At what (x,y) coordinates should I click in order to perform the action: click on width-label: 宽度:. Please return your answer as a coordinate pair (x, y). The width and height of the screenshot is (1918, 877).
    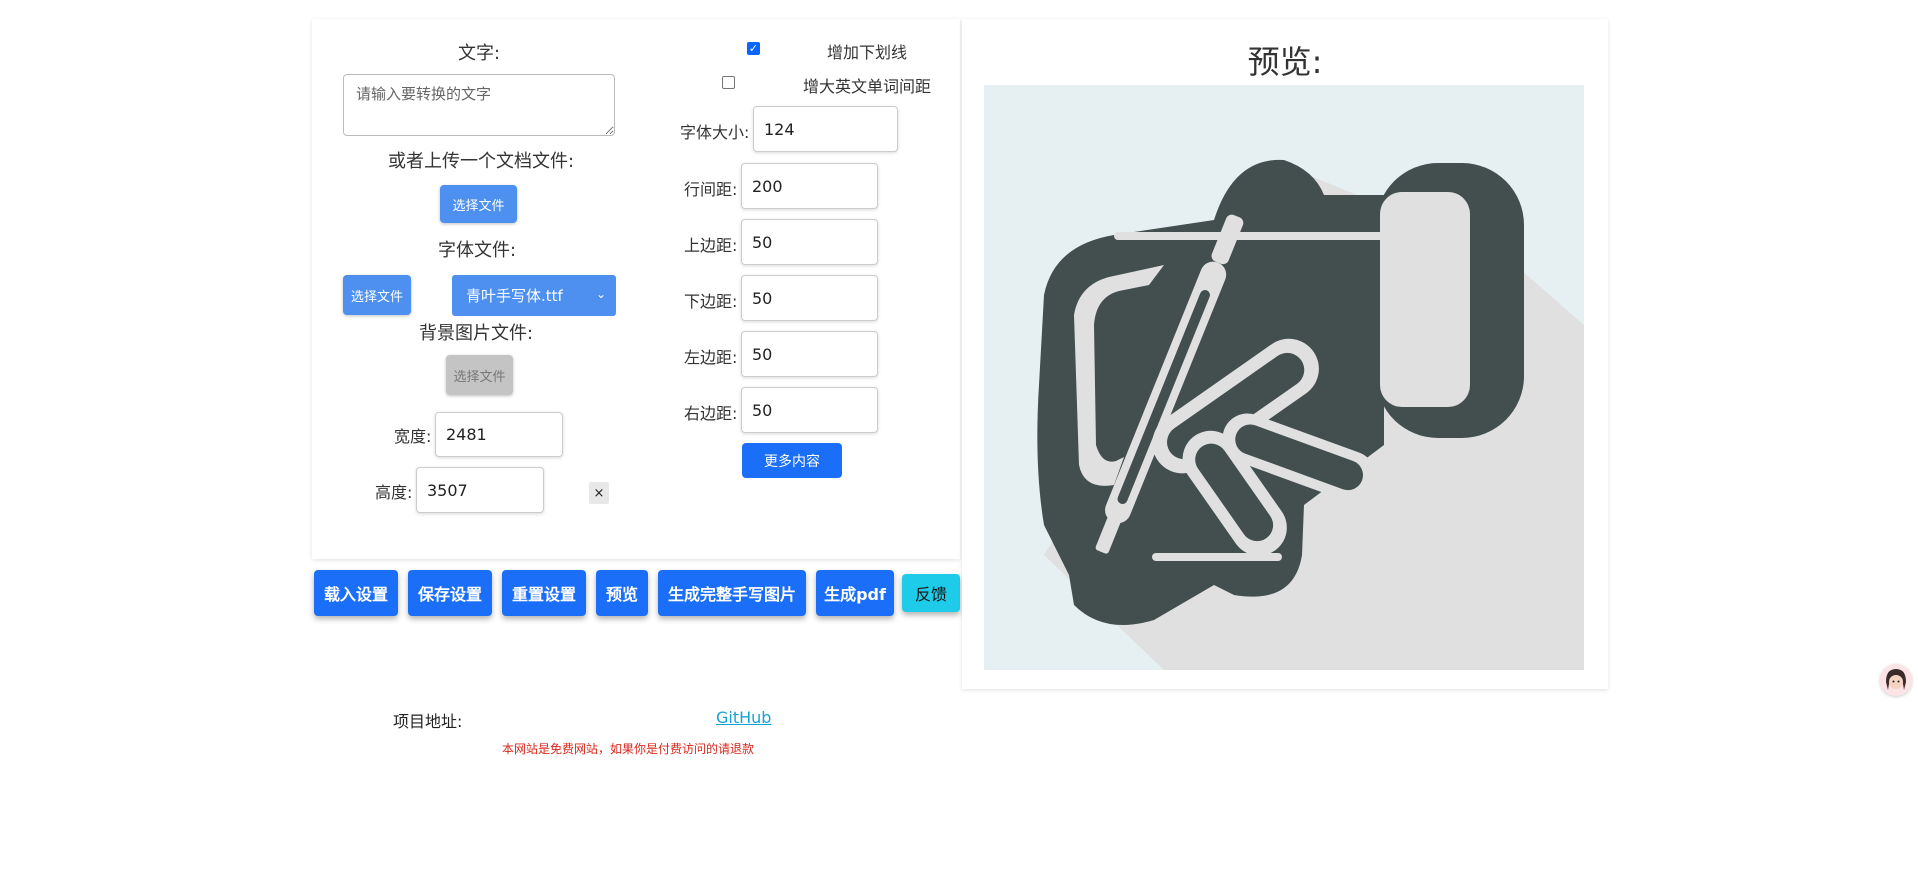
    Looking at the image, I should click on (413, 436).